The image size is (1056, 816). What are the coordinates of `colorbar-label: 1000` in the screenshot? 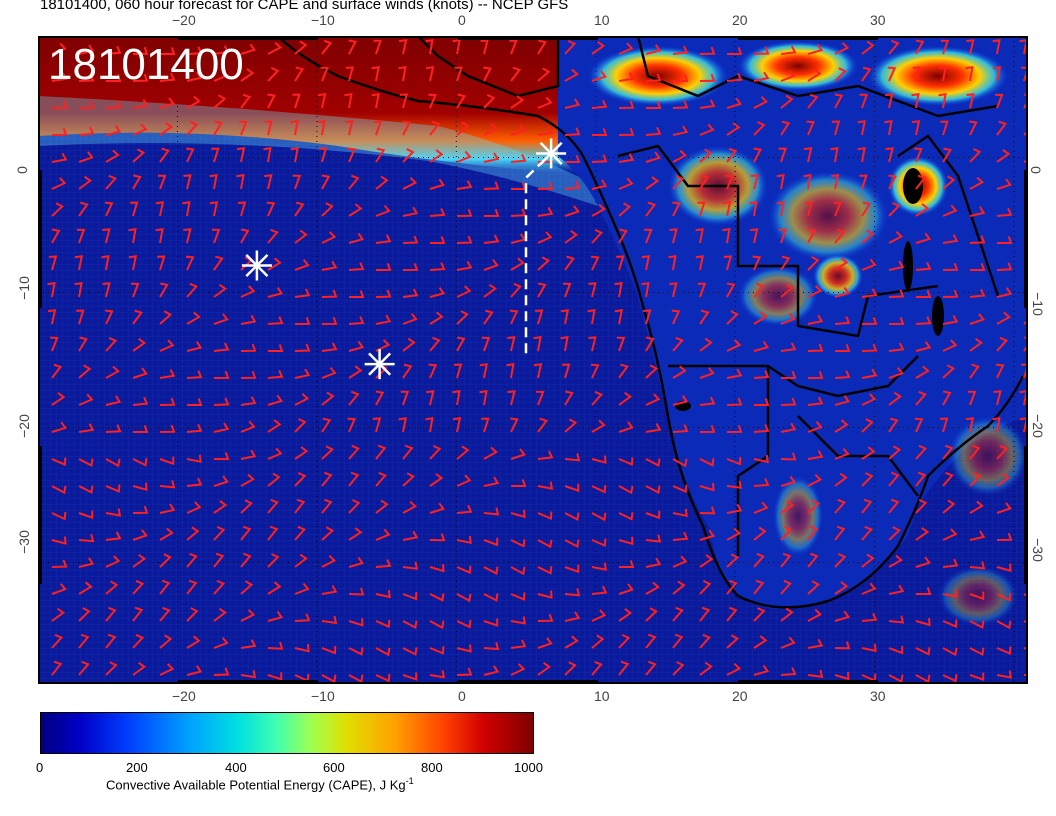 It's located at (528, 767).